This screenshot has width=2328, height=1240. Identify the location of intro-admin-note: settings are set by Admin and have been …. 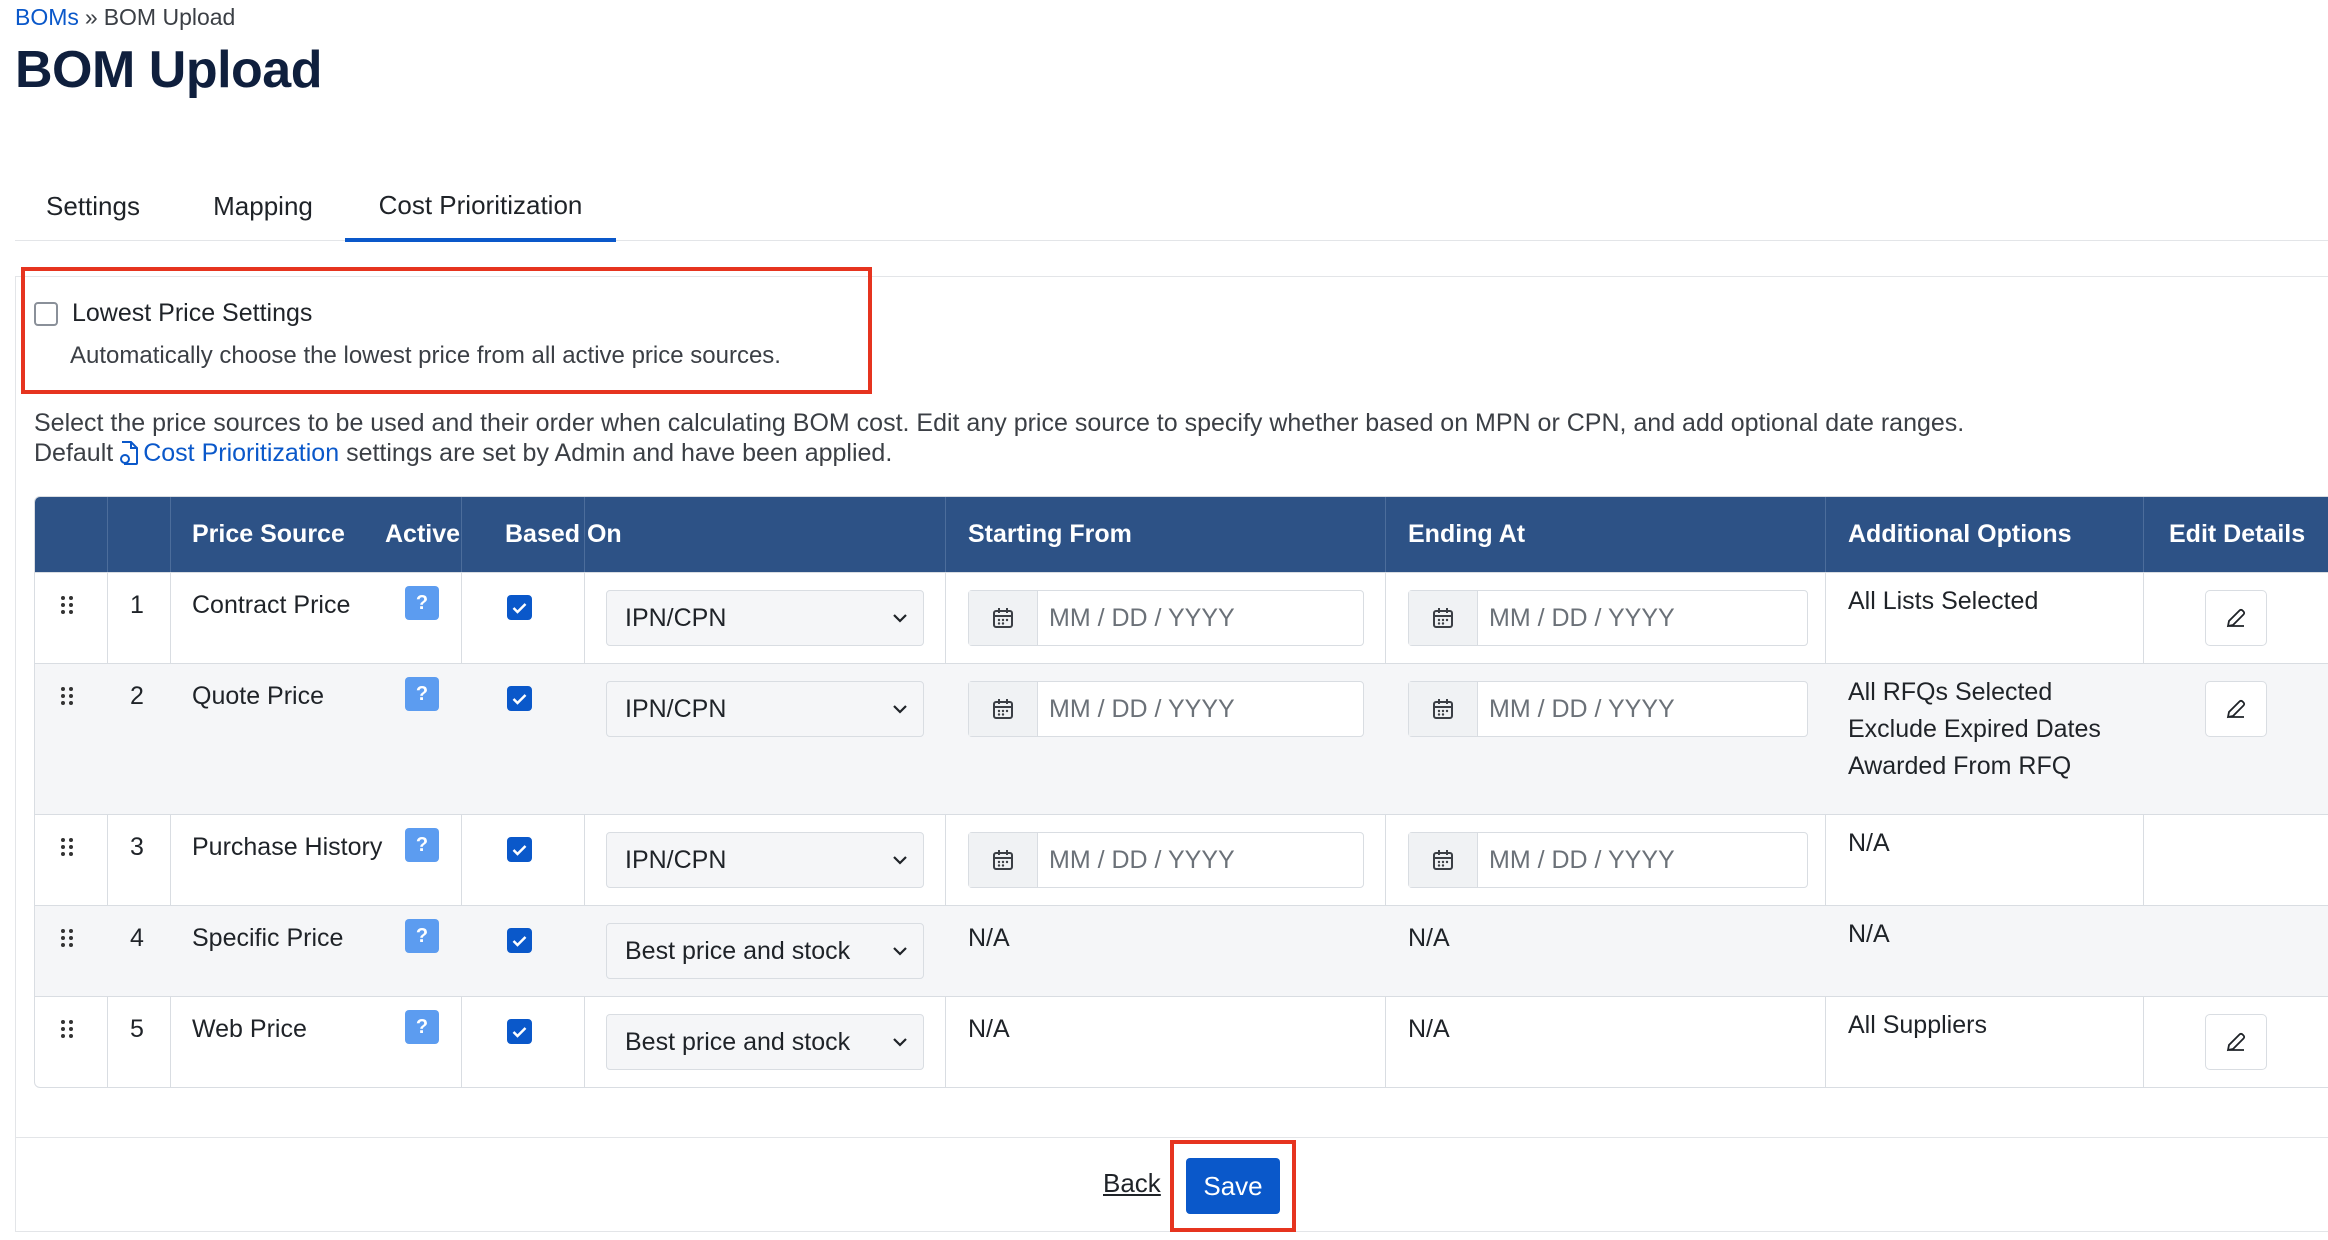
(619, 453).